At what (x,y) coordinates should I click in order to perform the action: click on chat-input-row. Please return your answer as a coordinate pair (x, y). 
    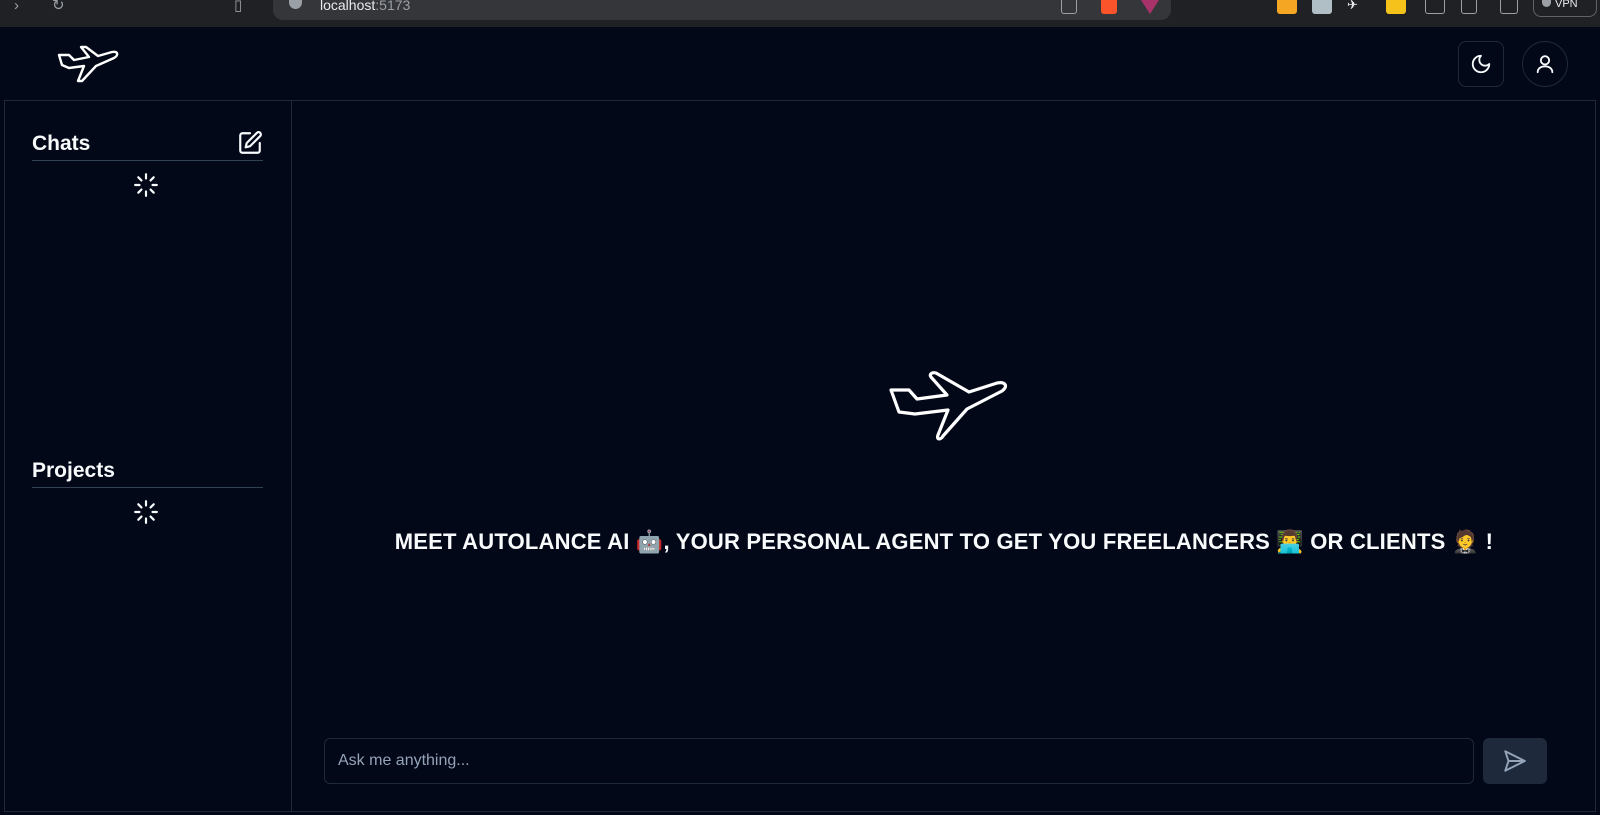
    Looking at the image, I should click on (944, 761).